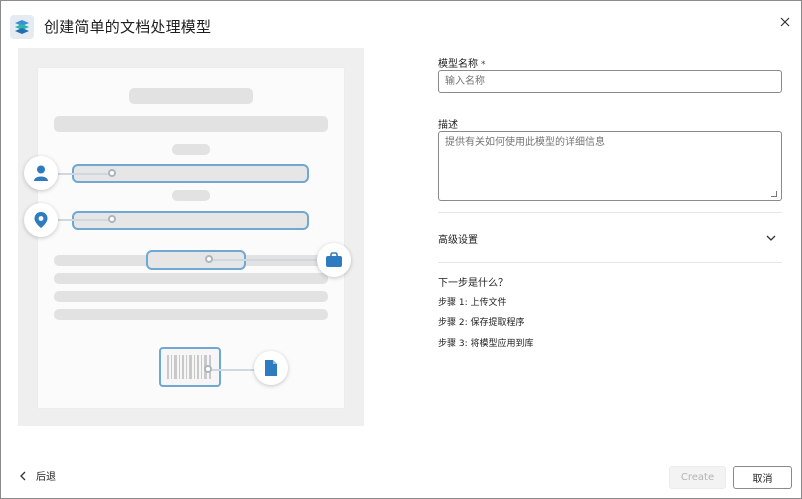  I want to click on next-steps-heading: 下一步是什么？, so click(473, 283).